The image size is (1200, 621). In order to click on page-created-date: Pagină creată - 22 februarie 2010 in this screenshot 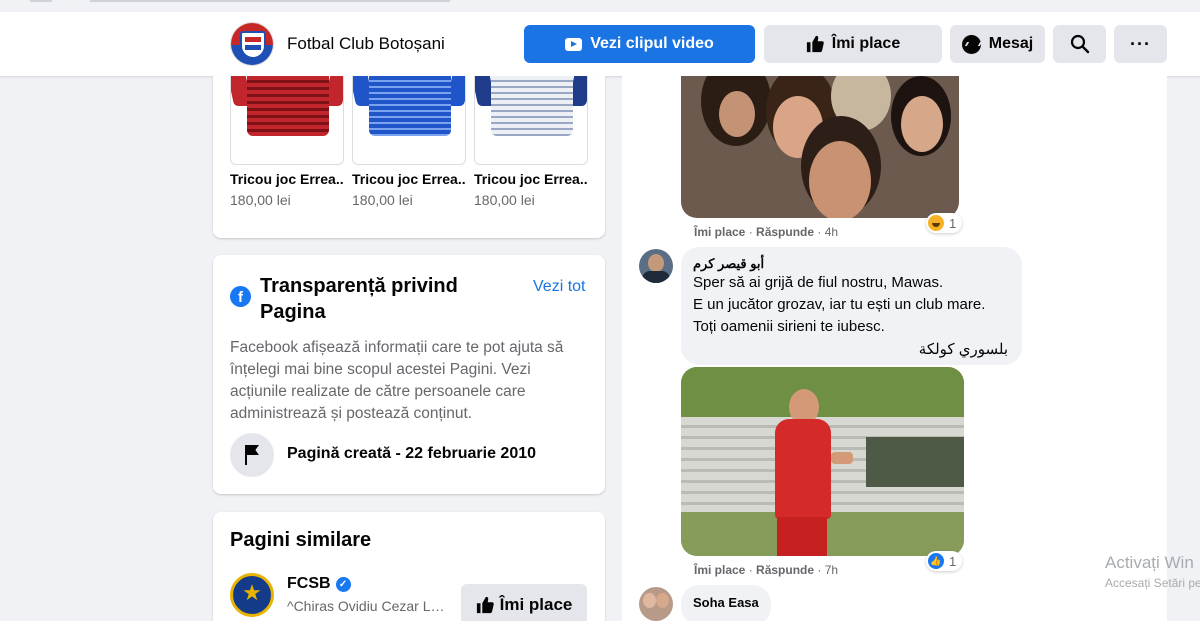, I will do `click(412, 453)`.